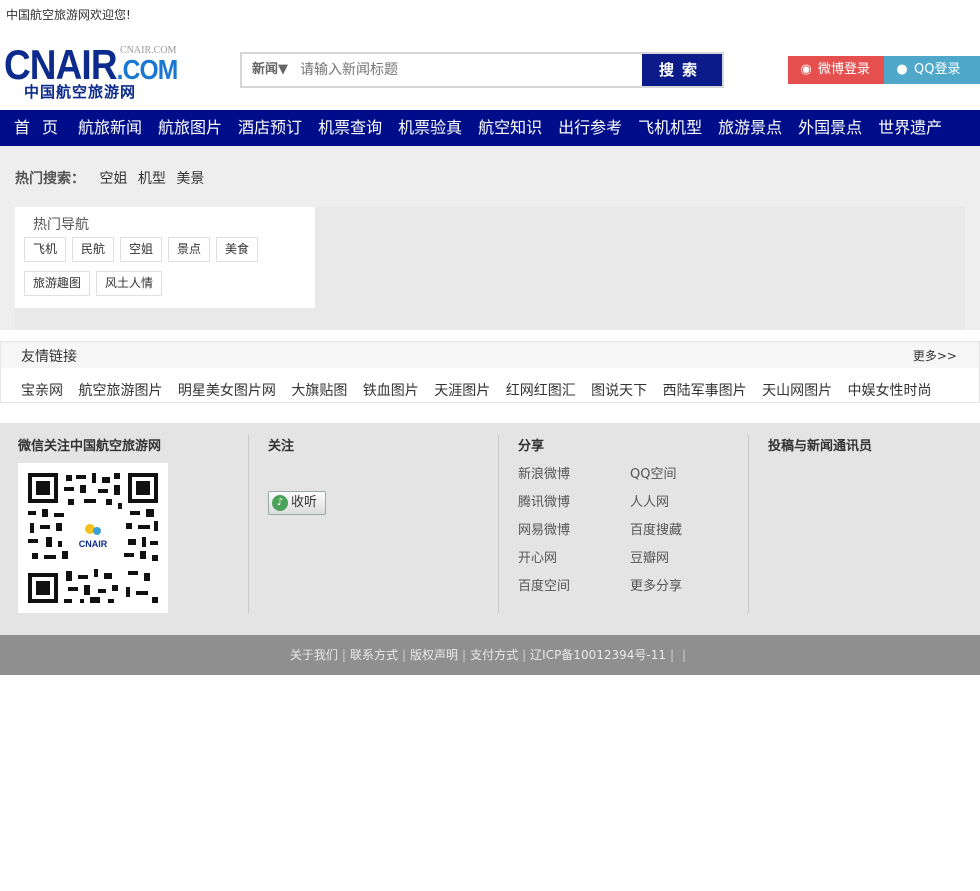 The image size is (980, 891). I want to click on qq-icon: ●, so click(902, 69).